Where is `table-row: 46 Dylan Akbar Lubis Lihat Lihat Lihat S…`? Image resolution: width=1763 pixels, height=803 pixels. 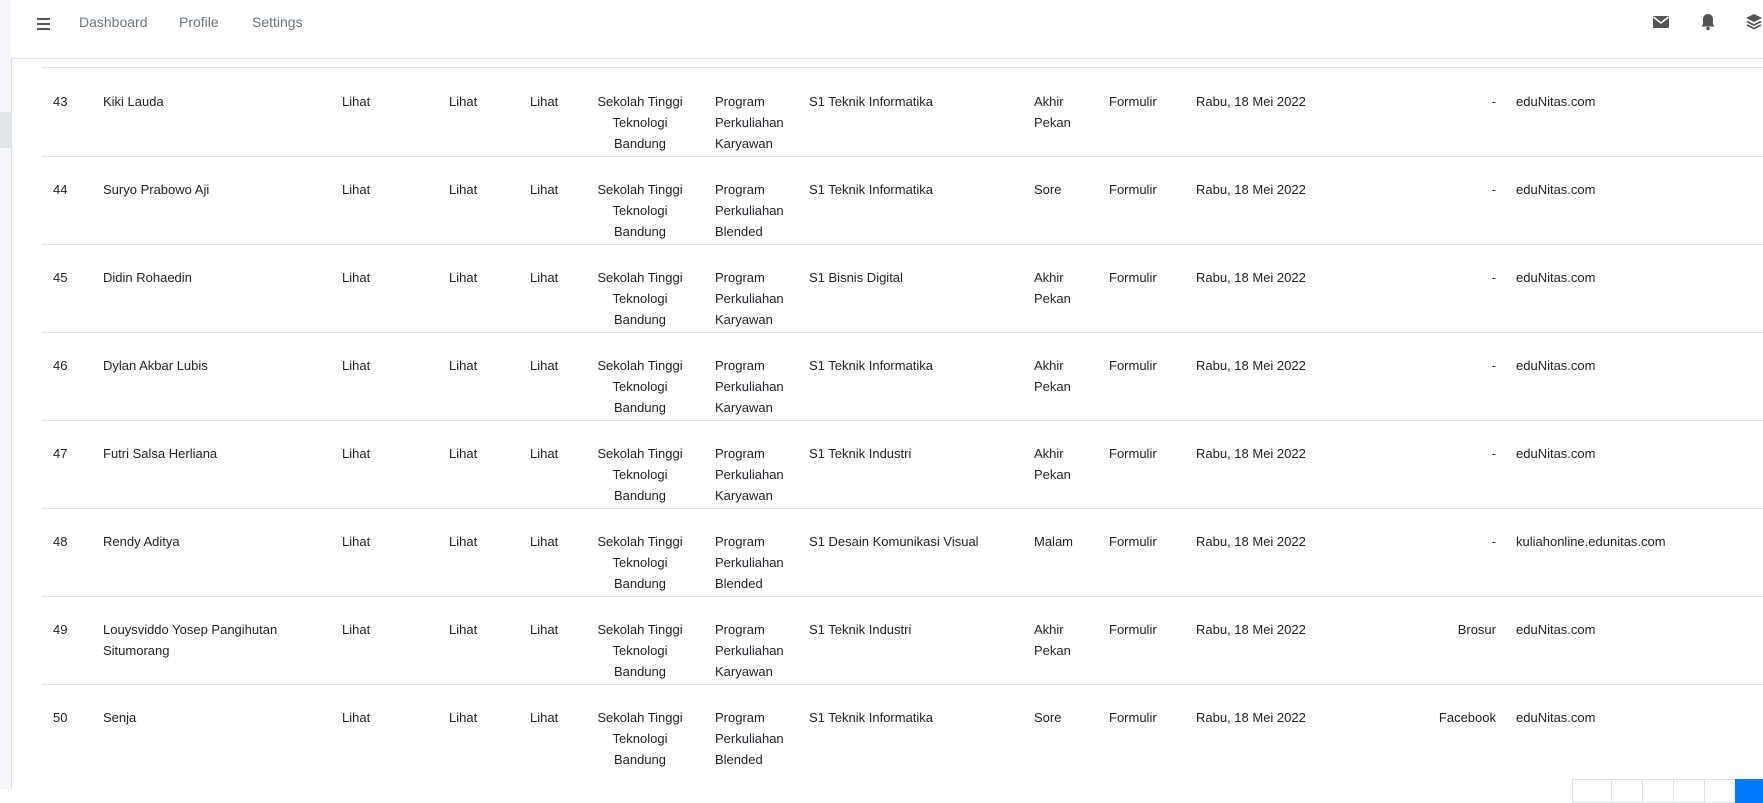 table-row: 46 Dylan Akbar Lubis Lihat Lihat Lihat S… is located at coordinates (902, 376).